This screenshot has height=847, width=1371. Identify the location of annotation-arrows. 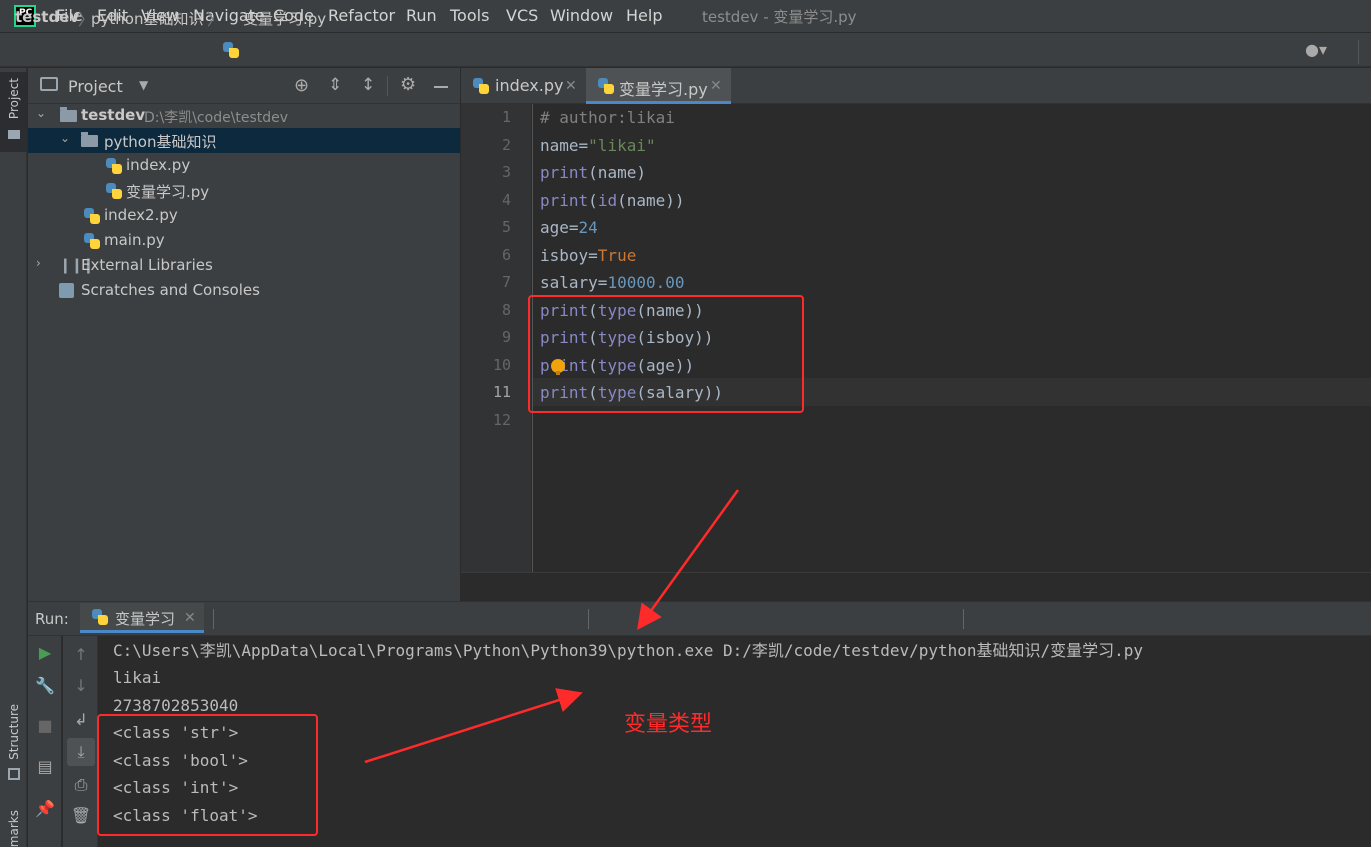
(552, 626).